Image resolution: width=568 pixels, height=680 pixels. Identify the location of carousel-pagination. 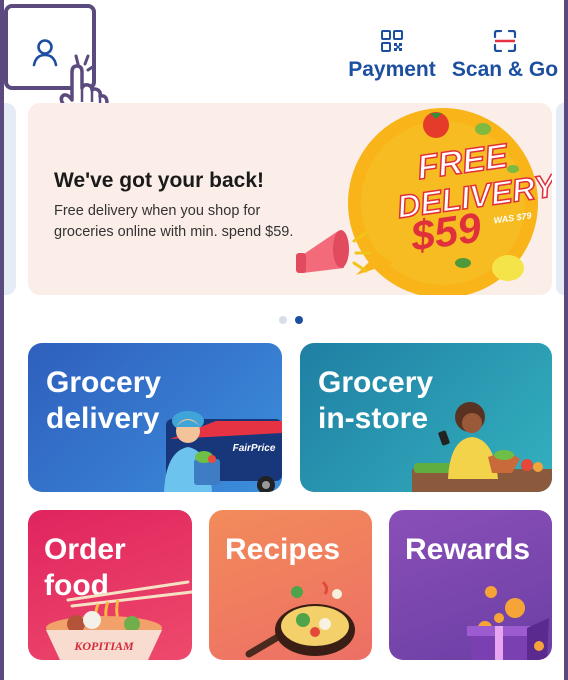
(291, 320).